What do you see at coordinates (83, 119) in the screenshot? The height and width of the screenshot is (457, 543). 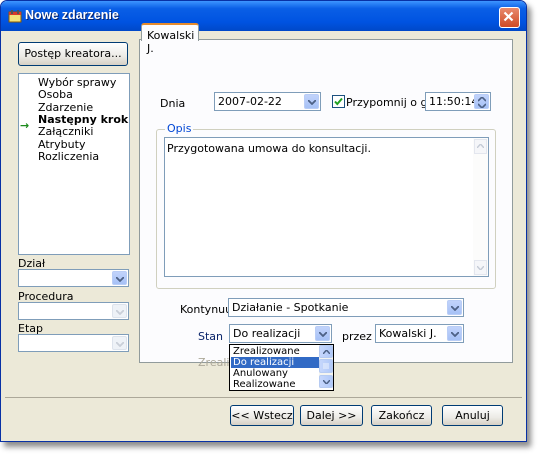 I see `wizard-step: Następny krok` at bounding box center [83, 119].